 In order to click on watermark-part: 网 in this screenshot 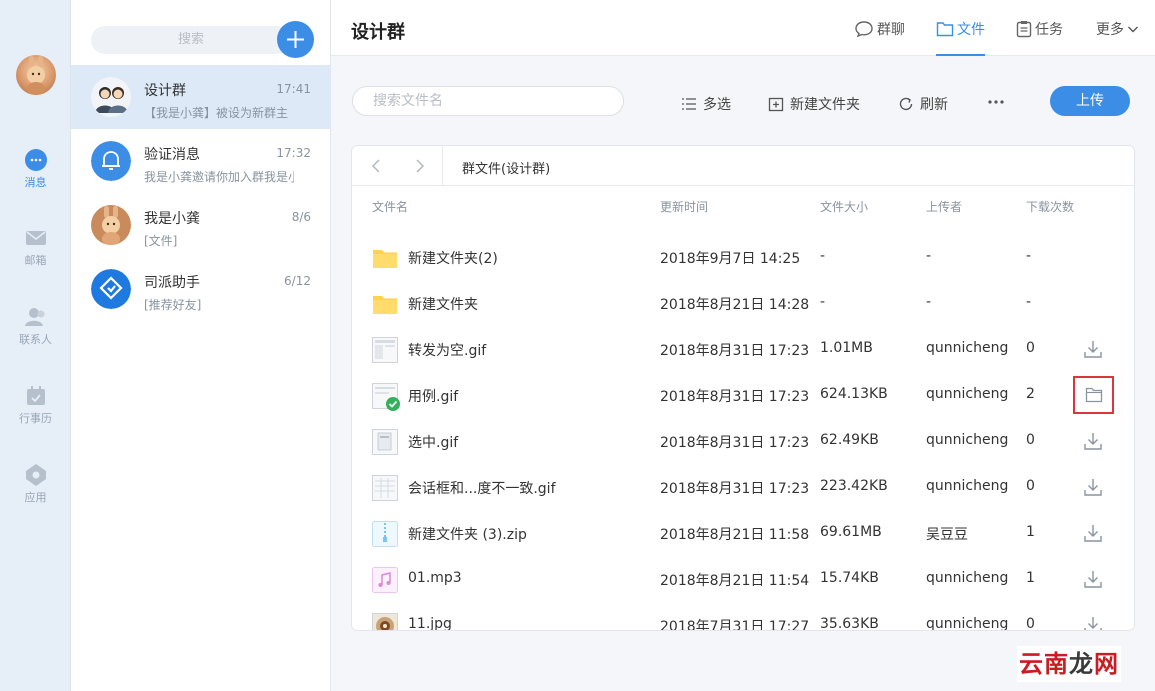, I will do `click(1106, 664)`.